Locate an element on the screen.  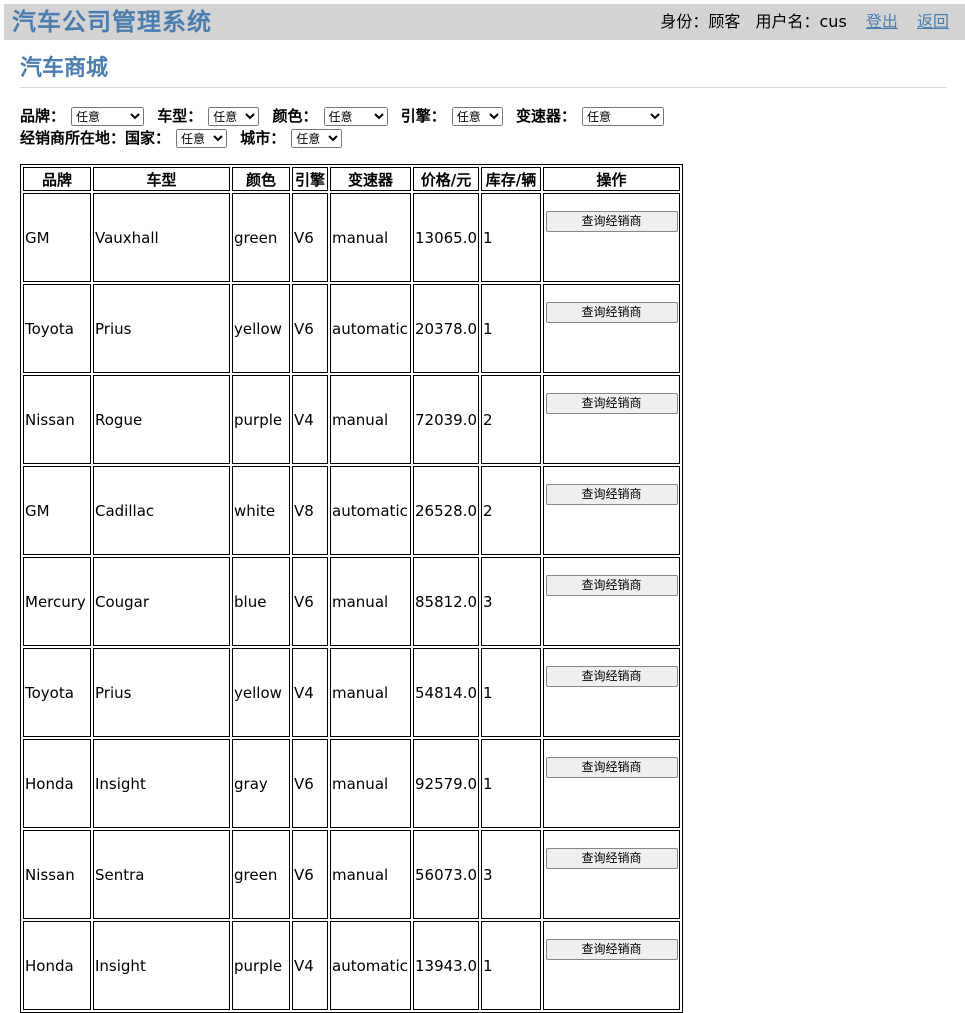
brand-filter: 品牌： 任意 is located at coordinates (82, 116).